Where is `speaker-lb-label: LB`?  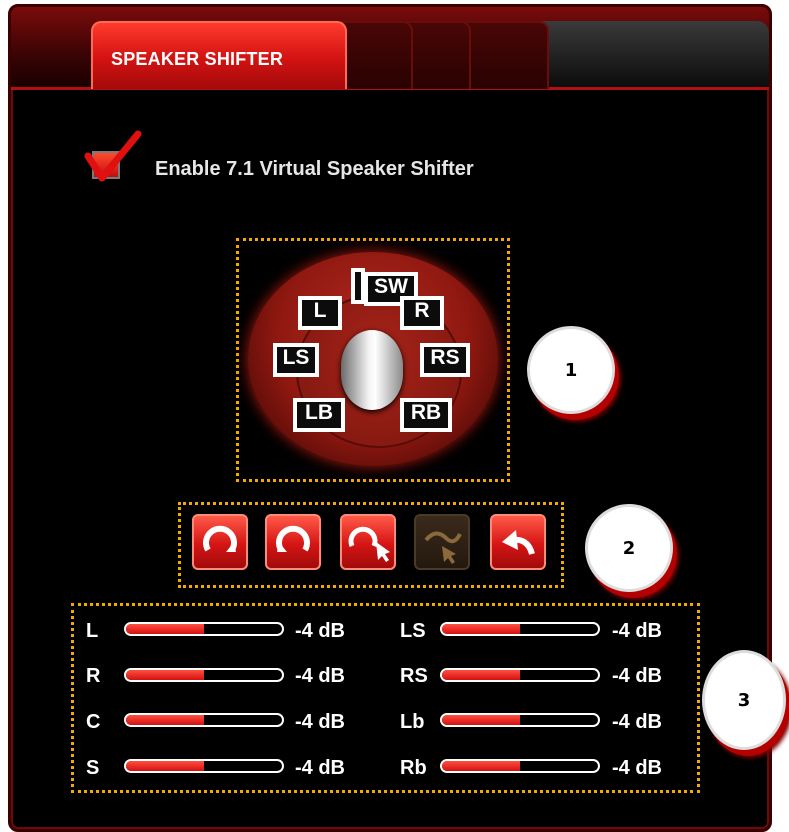
speaker-lb-label: LB is located at coordinates (319, 412).